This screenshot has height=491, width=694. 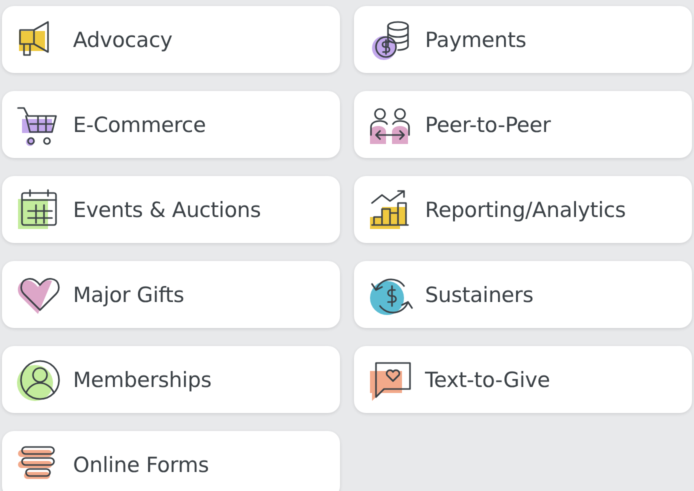 I want to click on feature-tile: Online Forms, so click(x=171, y=461).